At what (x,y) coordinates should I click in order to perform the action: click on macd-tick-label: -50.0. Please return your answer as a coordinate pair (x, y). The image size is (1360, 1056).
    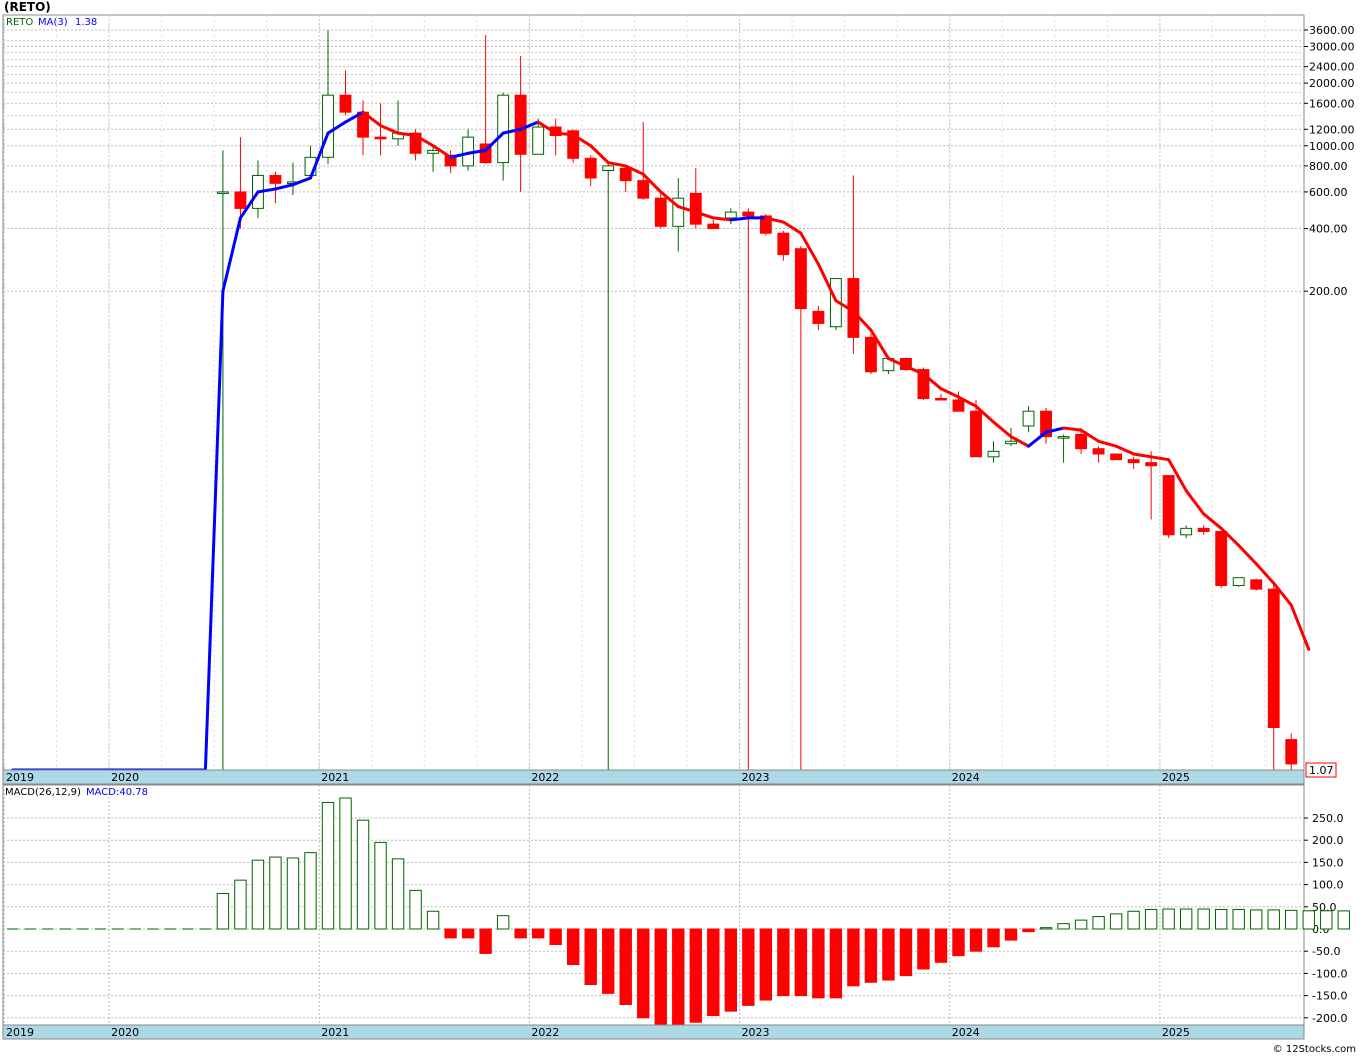
    Looking at the image, I should click on (1326, 951).